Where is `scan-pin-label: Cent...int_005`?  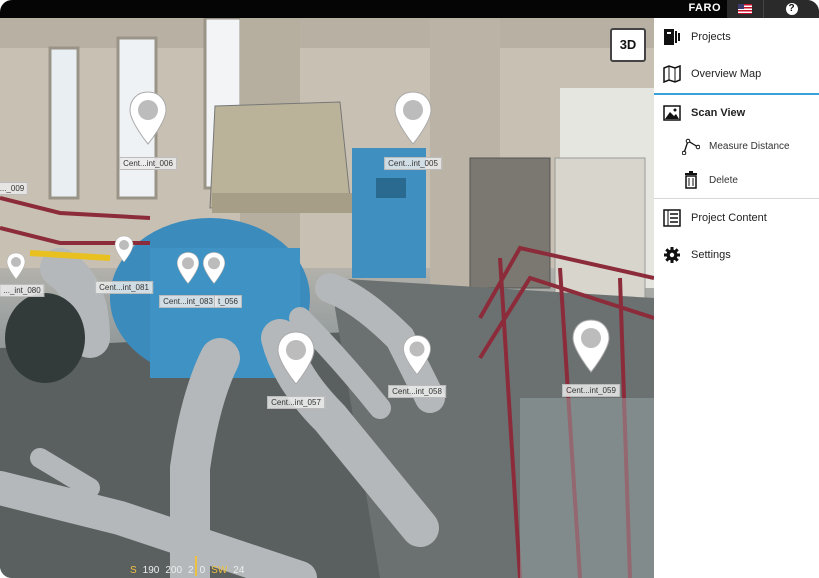 scan-pin-label: Cent...int_005 is located at coordinates (413, 163).